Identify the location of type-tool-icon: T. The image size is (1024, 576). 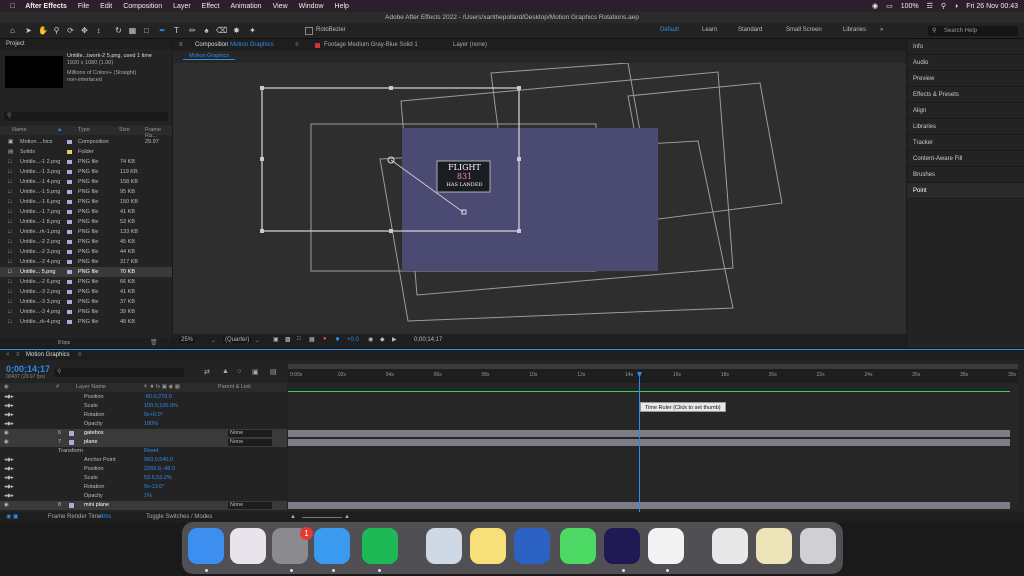
(176, 30).